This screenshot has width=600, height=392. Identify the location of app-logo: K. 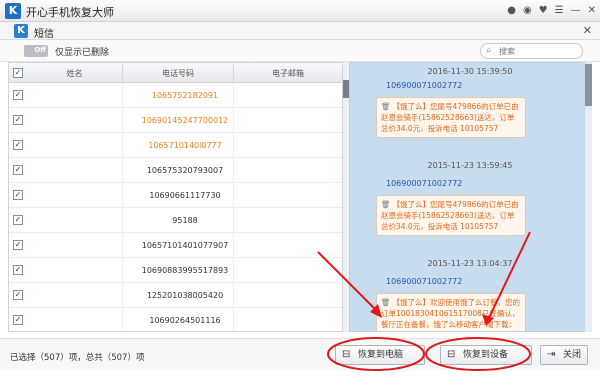
(13, 11).